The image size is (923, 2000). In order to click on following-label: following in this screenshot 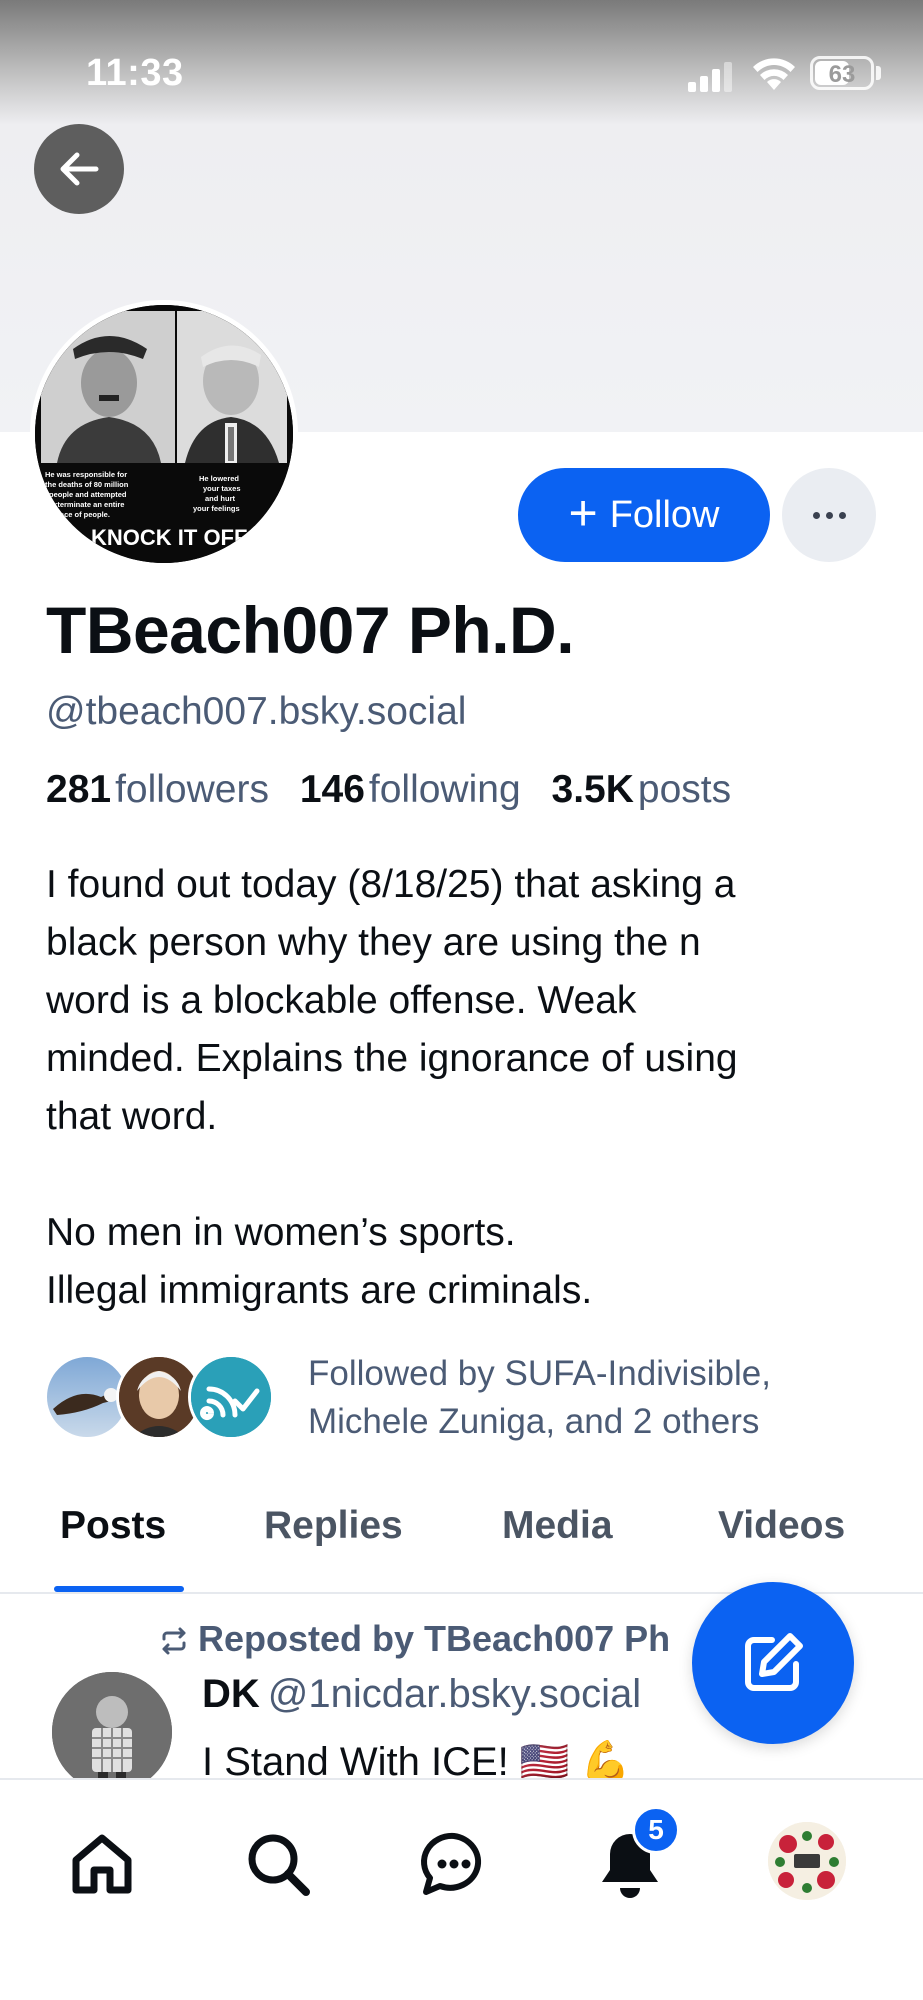, I will do `click(444, 789)`.